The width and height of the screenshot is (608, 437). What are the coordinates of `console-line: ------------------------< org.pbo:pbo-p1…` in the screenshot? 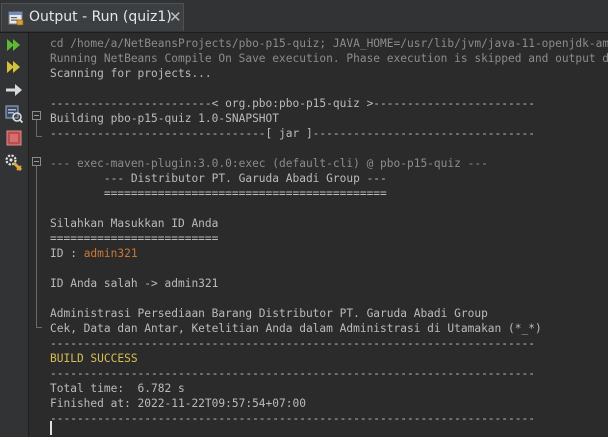 It's located at (292, 103).